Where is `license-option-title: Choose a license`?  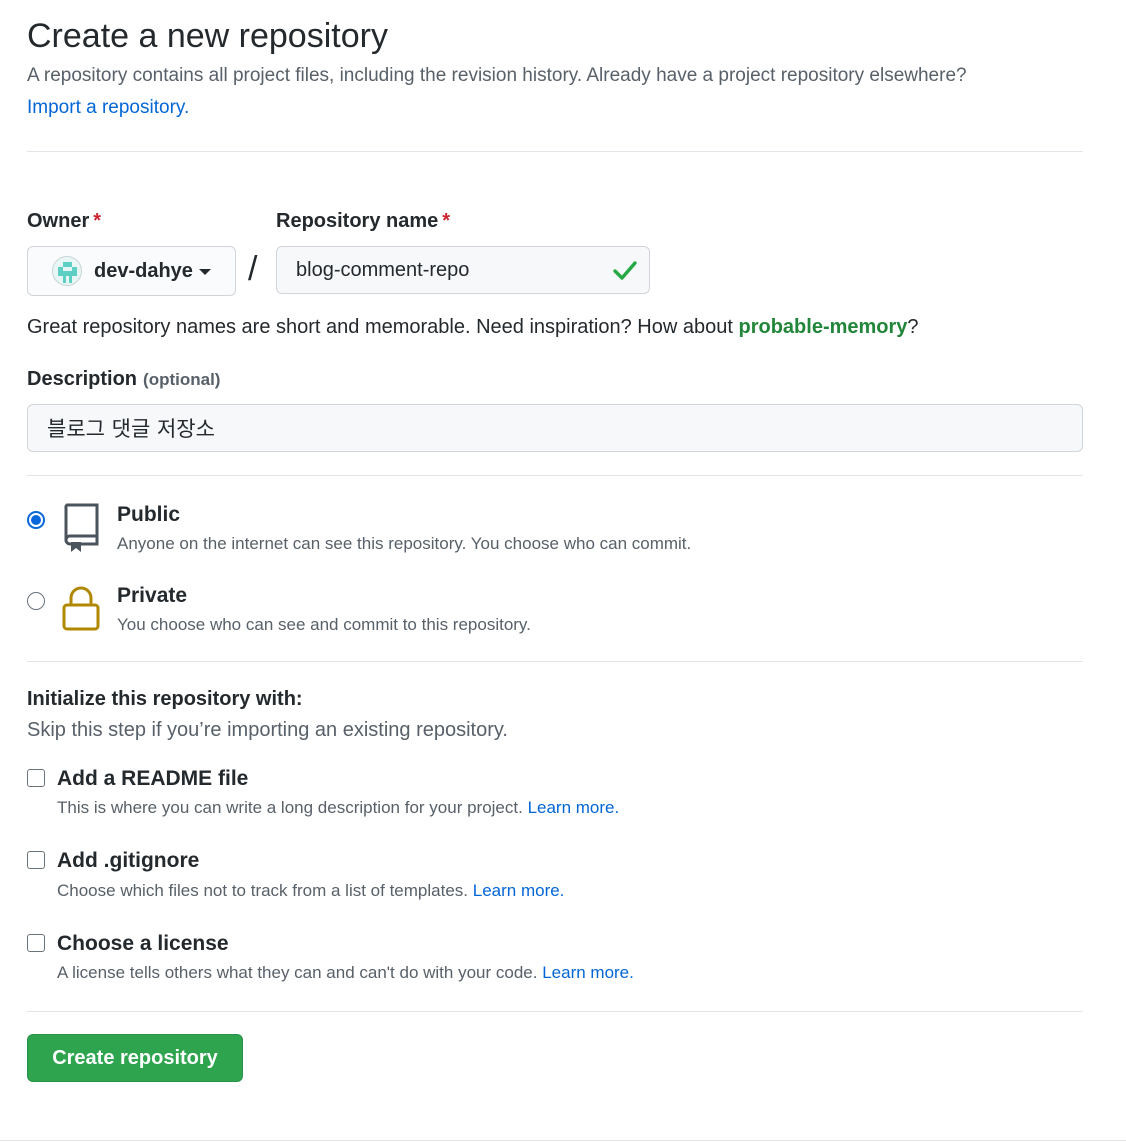
license-option-title: Choose a license is located at coordinates (143, 943).